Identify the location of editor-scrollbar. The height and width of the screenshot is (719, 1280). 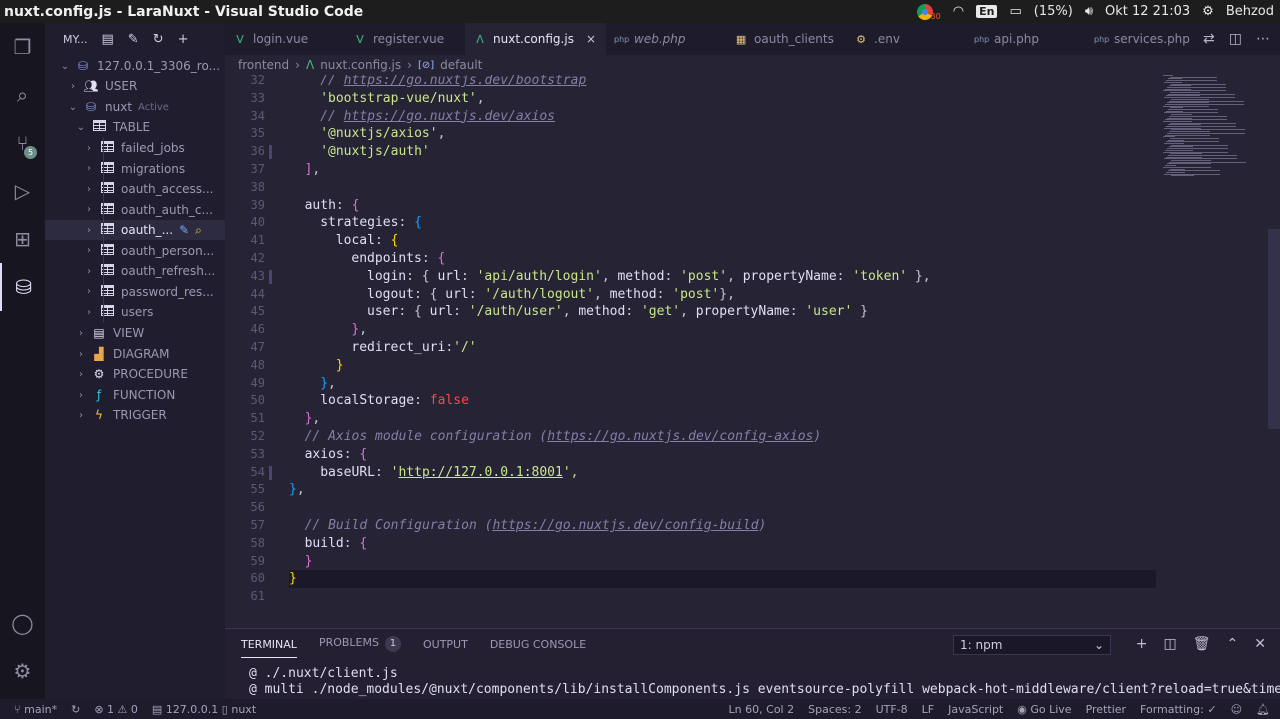
(1274, 351).